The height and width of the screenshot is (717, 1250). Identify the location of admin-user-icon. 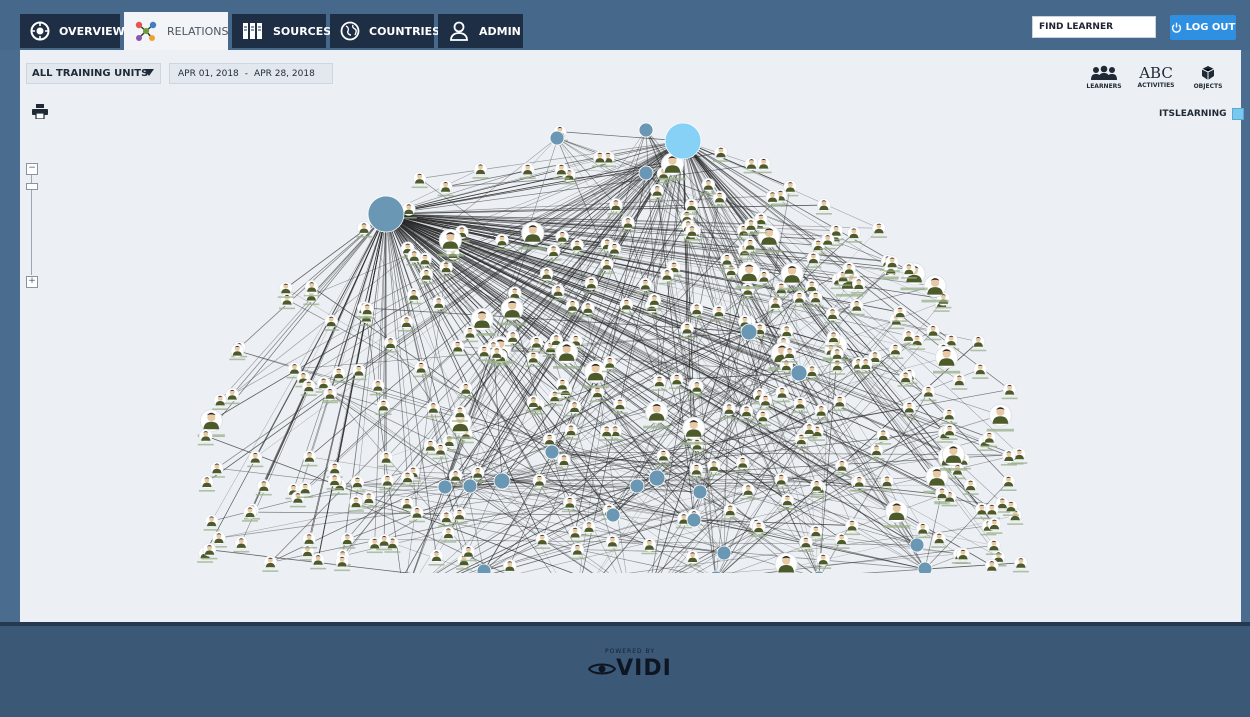
(459, 31).